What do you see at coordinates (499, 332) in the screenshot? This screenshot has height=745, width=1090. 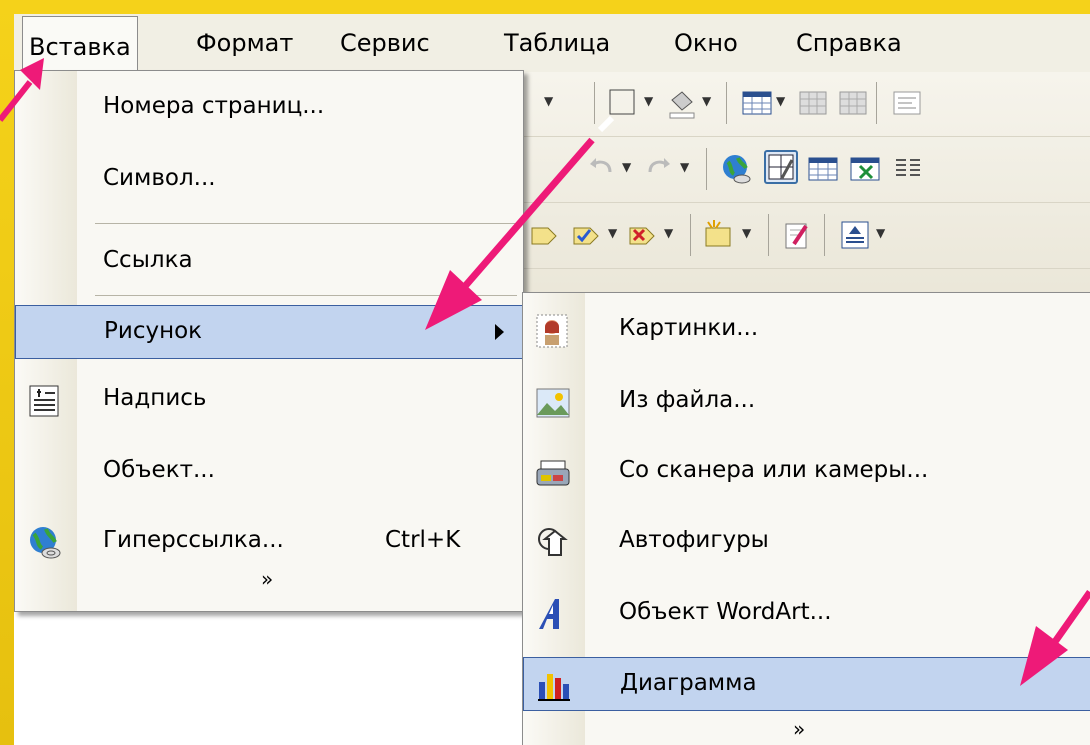 I see `submenu-arrow-icon` at bounding box center [499, 332].